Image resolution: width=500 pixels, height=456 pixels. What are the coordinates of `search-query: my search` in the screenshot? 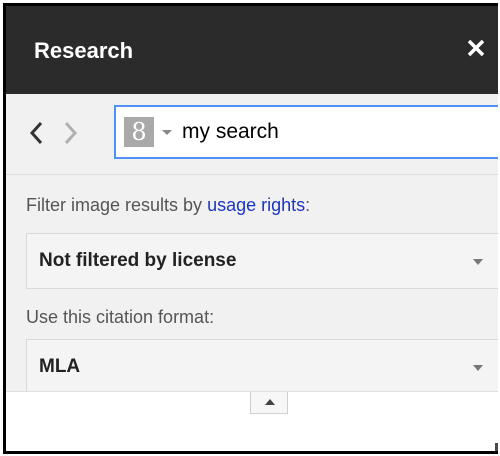 It's located at (230, 131).